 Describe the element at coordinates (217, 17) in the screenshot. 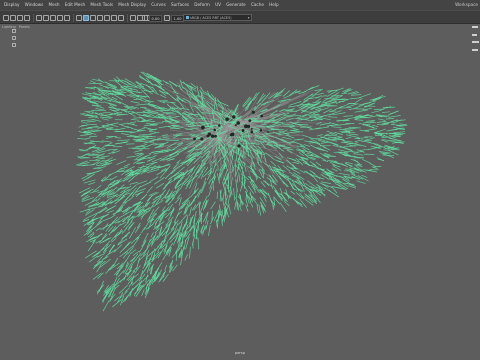

I see `view-transform-dropdown: sRGB / ACES RRT (ACES) ▾` at that location.